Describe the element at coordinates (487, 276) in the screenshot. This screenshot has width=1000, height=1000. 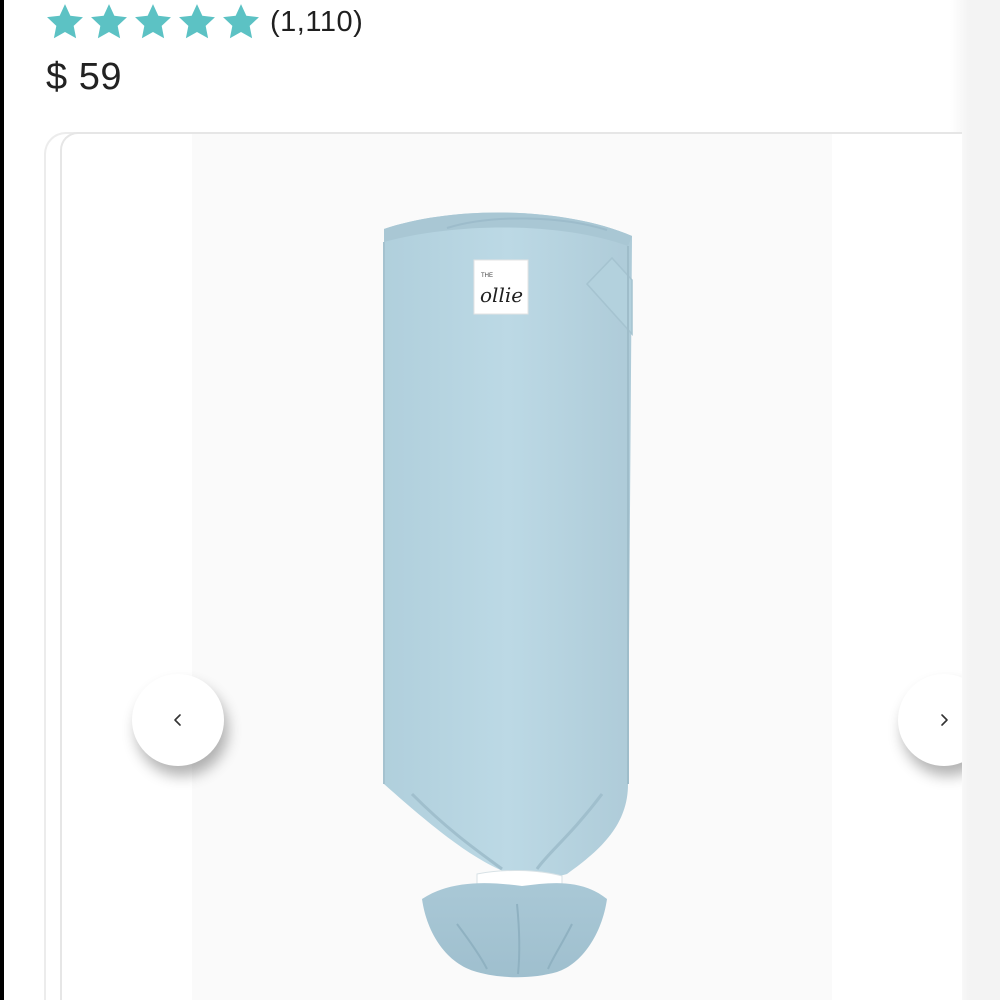
I see `brand-tag-small: THE` at that location.